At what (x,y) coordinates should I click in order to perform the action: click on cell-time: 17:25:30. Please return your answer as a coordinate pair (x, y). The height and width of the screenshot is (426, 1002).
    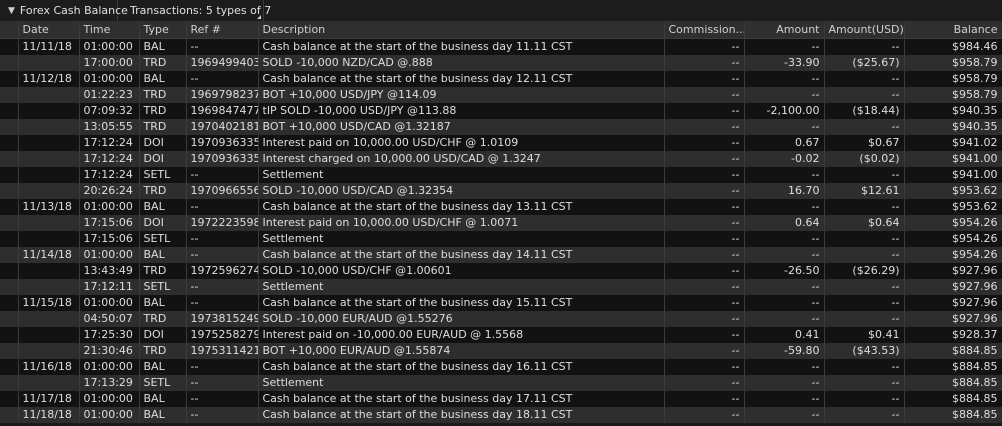
    Looking at the image, I should click on (109, 335).